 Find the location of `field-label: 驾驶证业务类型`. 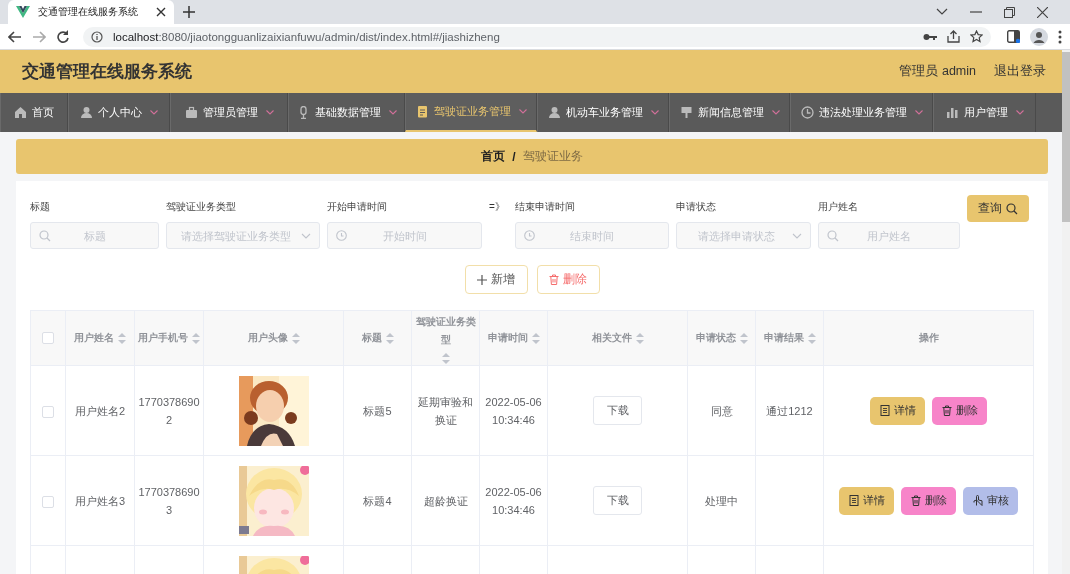

field-label: 驾驶证业务类型 is located at coordinates (201, 207).